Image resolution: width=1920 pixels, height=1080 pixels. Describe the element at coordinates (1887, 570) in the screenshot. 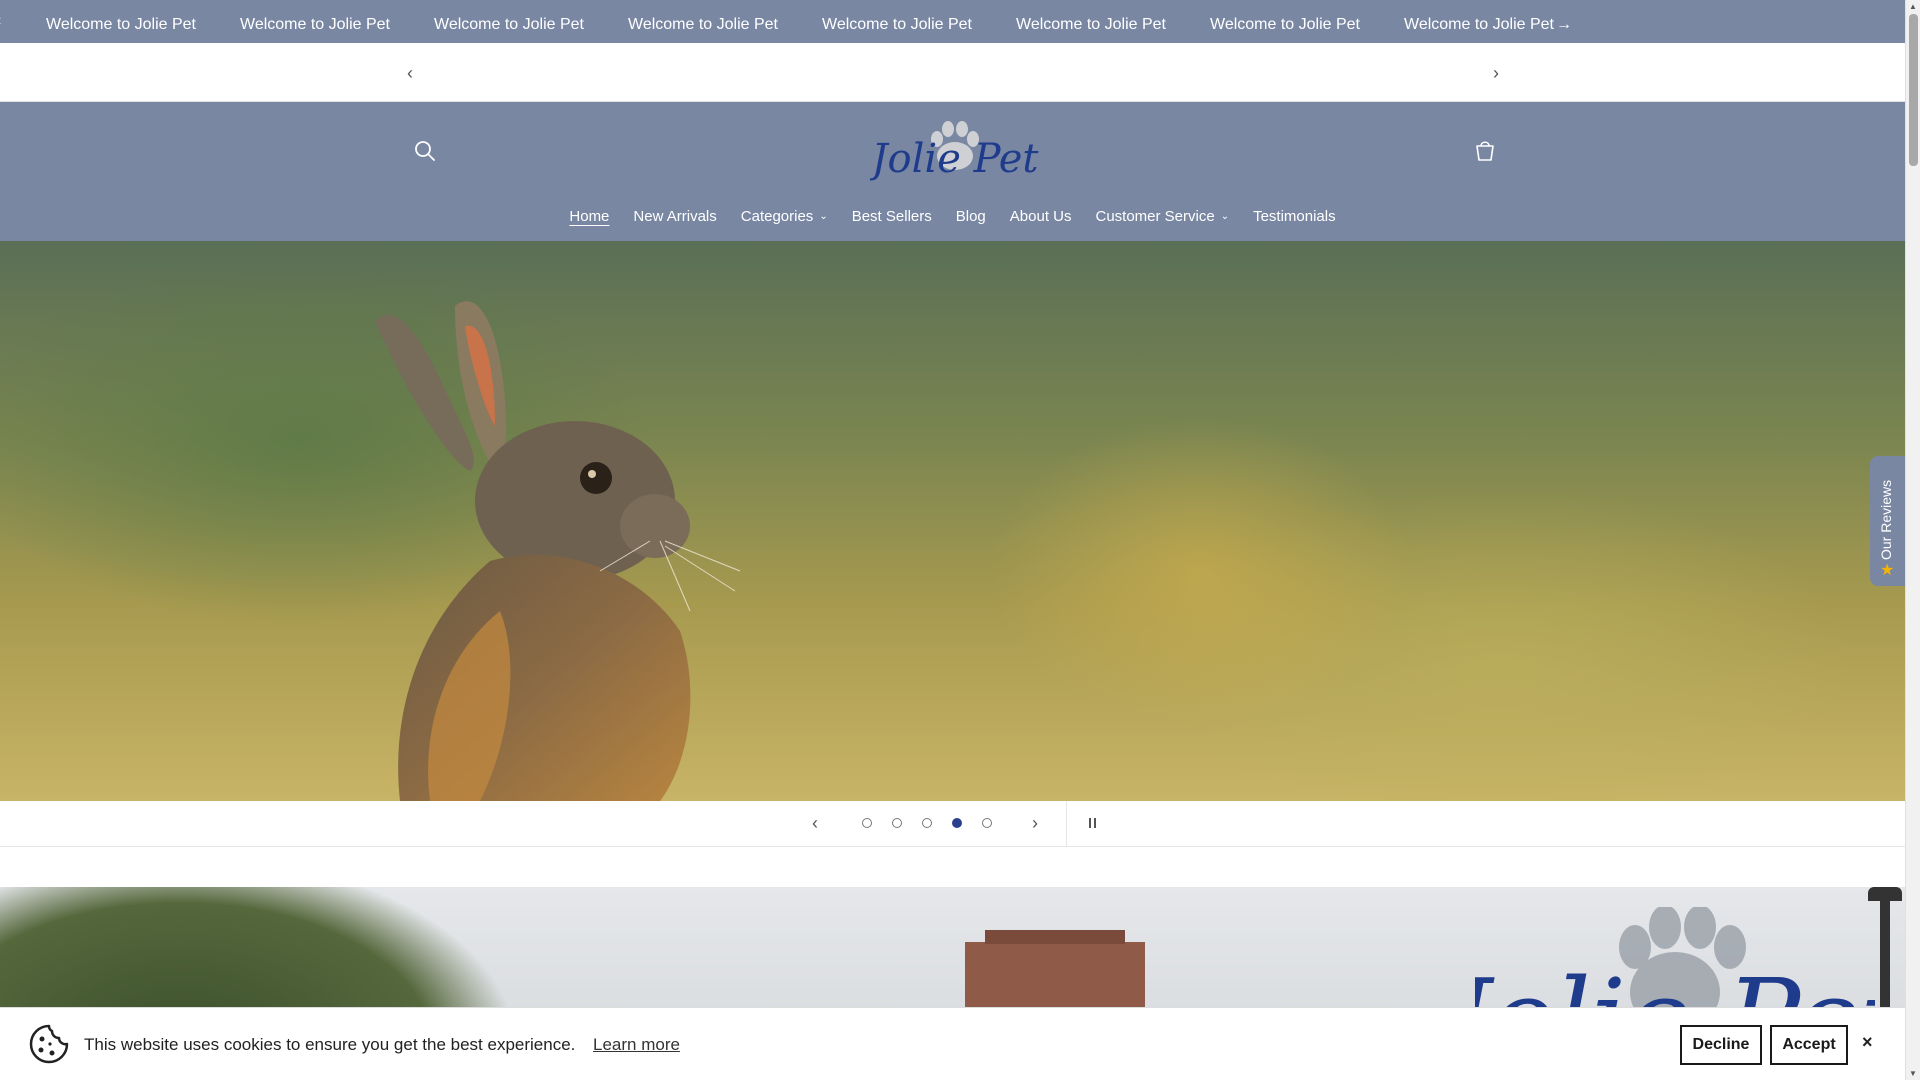

I see `star-icon: ★` at that location.